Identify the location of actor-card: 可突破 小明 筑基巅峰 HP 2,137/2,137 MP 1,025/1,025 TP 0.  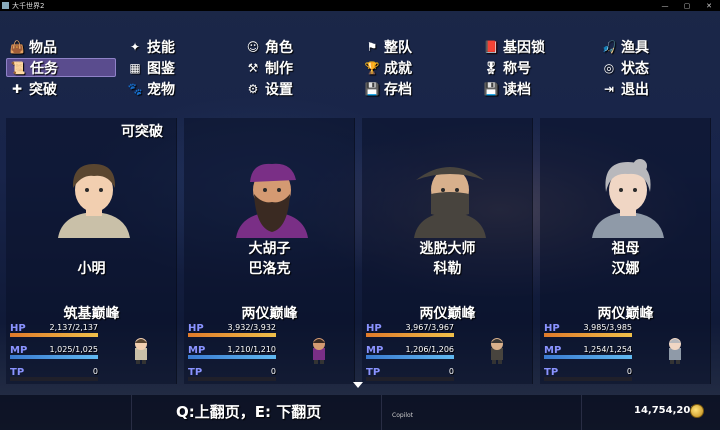
(91, 251).